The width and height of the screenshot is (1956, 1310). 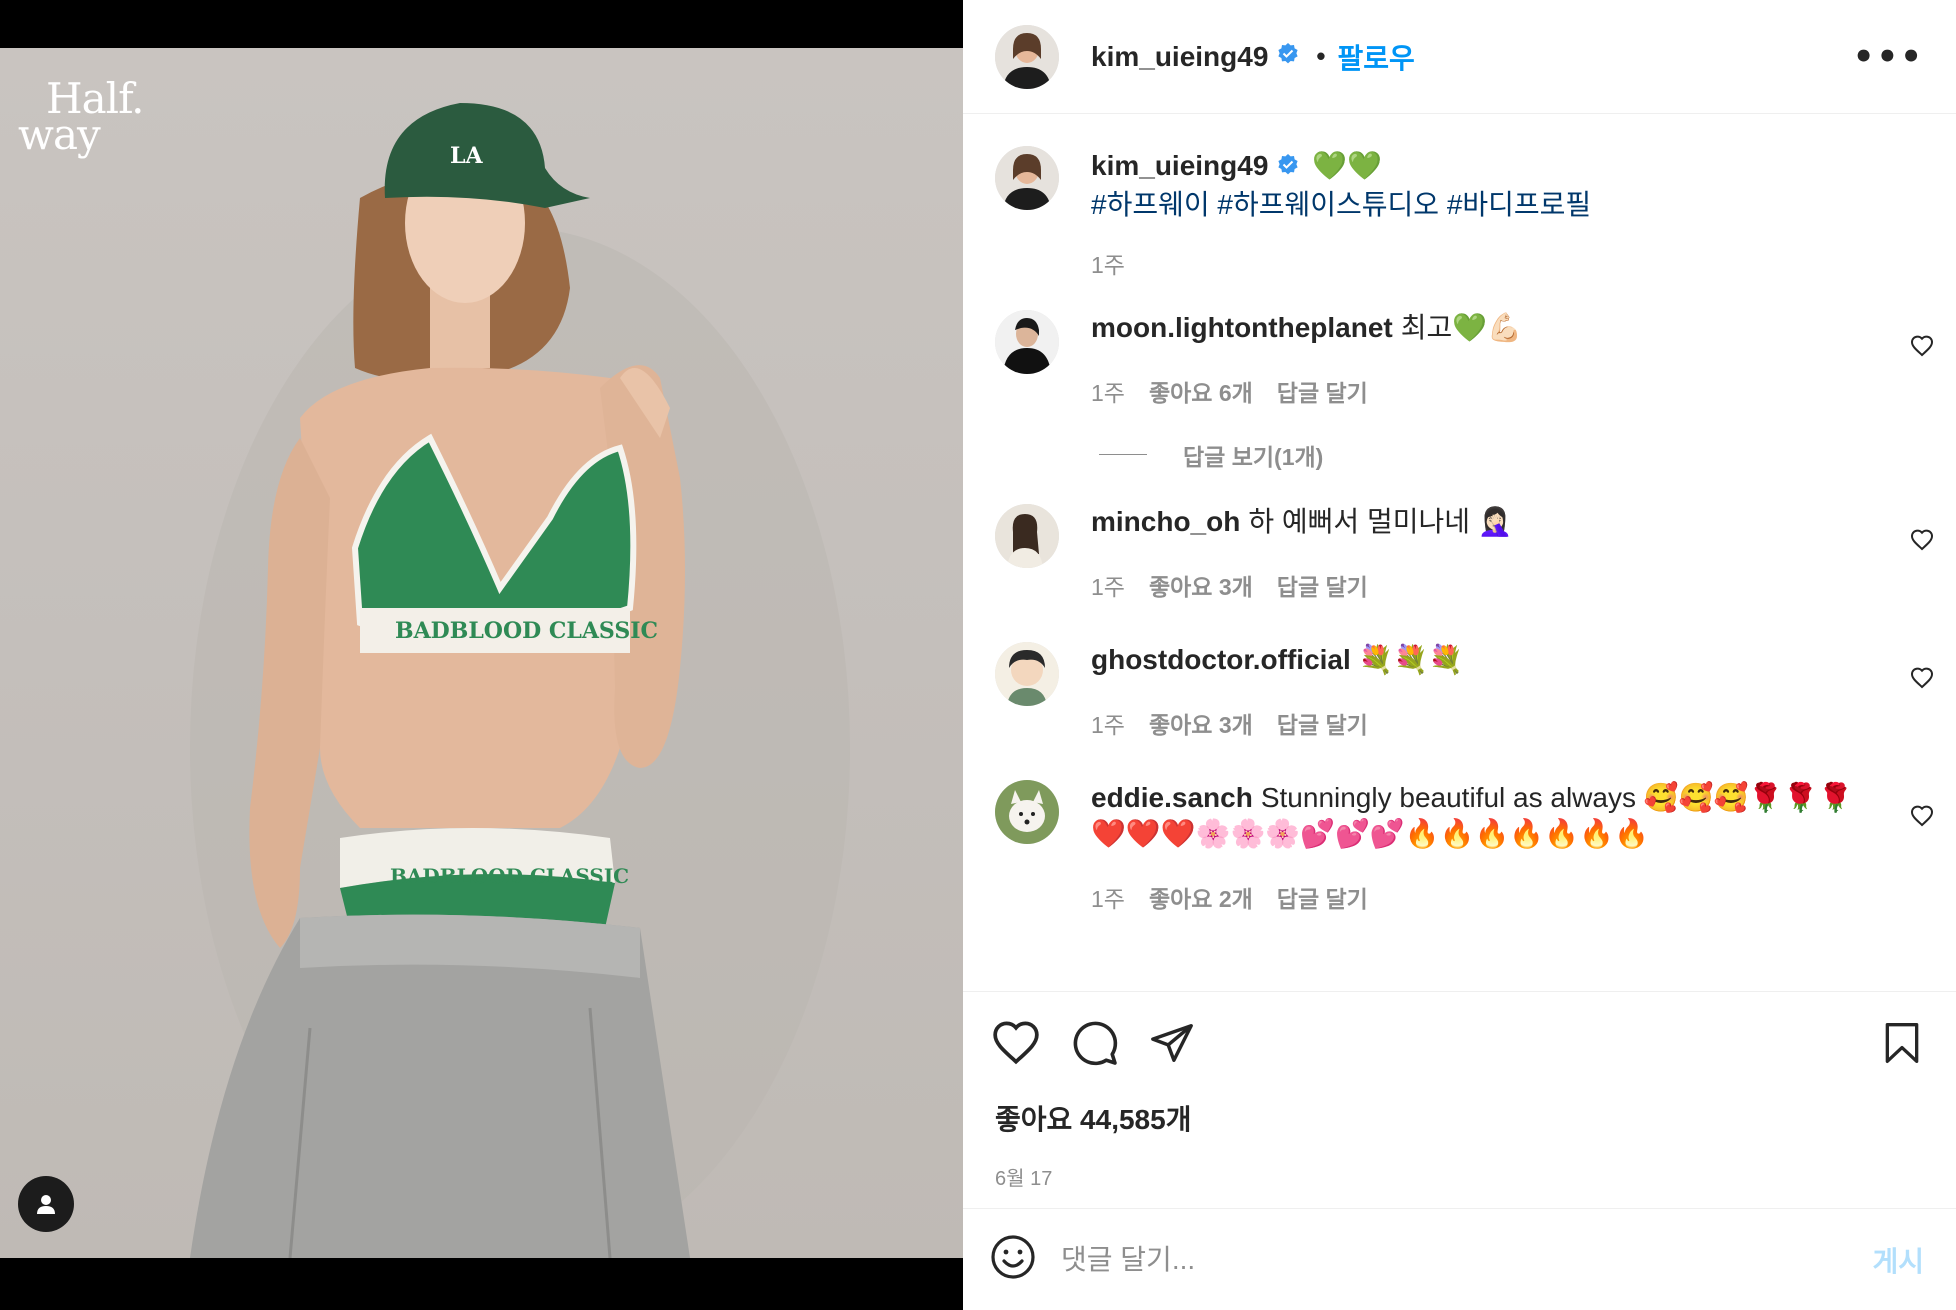 I want to click on caption-hashtags: #하프웨이 #하프웨이스튜디오 #바디프로필, so click(x=1487, y=205).